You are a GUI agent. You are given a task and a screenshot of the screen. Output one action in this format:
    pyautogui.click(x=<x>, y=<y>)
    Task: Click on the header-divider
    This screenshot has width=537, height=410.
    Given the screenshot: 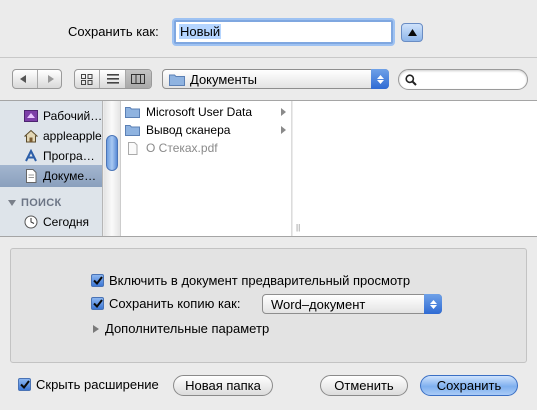 What is the action you would take?
    pyautogui.click(x=268, y=57)
    